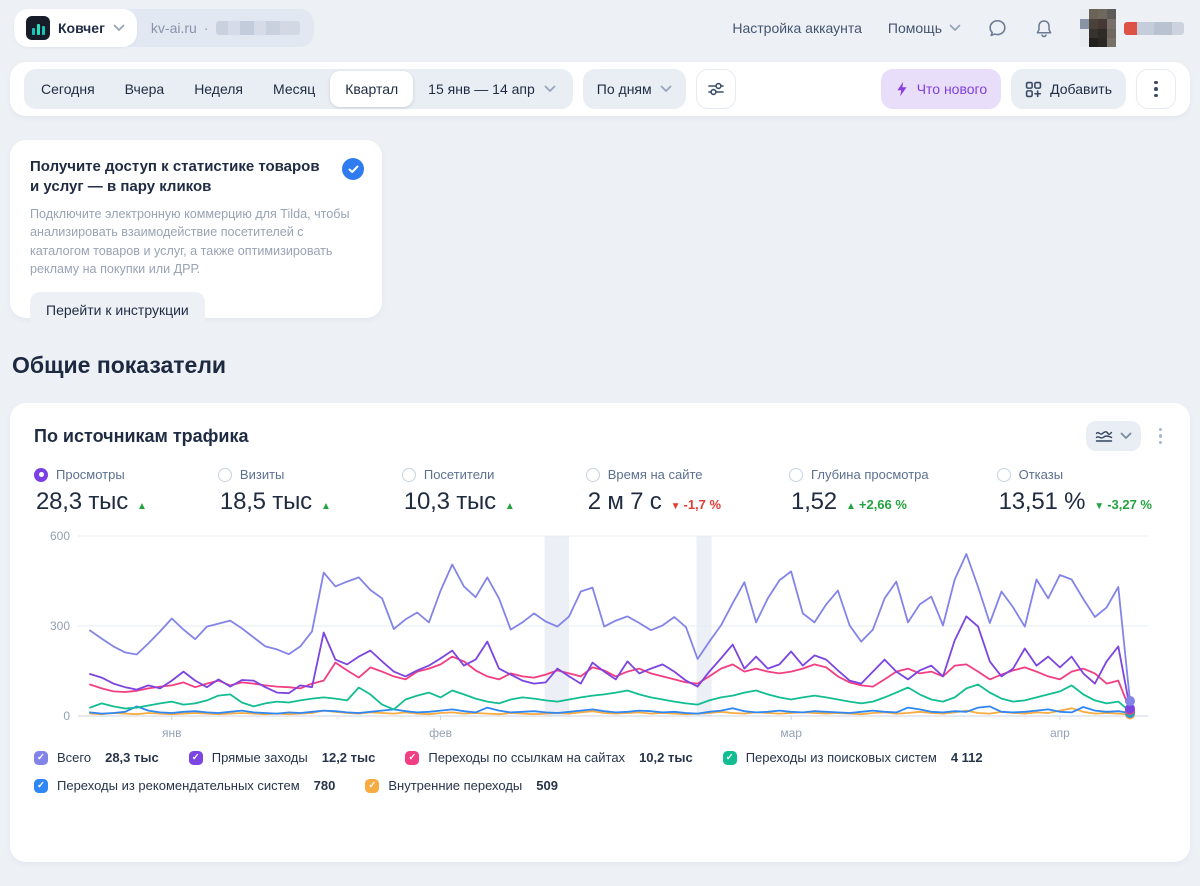 The image size is (1200, 886). I want to click on granularity-select: По дням, so click(634, 89).